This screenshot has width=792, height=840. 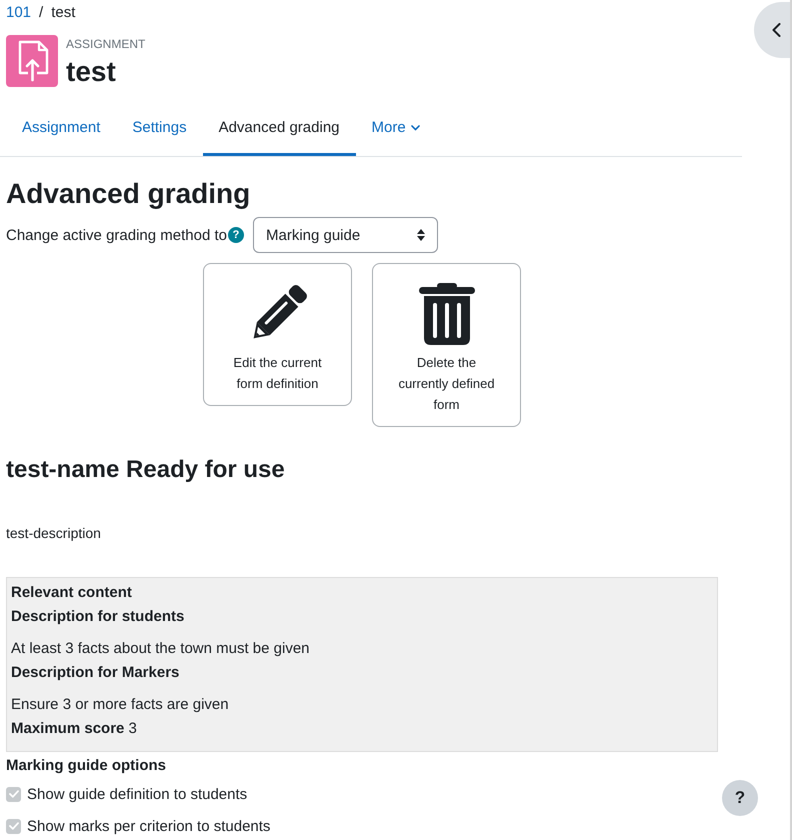 What do you see at coordinates (61, 131) in the screenshot?
I see `nav-tab: Assignment` at bounding box center [61, 131].